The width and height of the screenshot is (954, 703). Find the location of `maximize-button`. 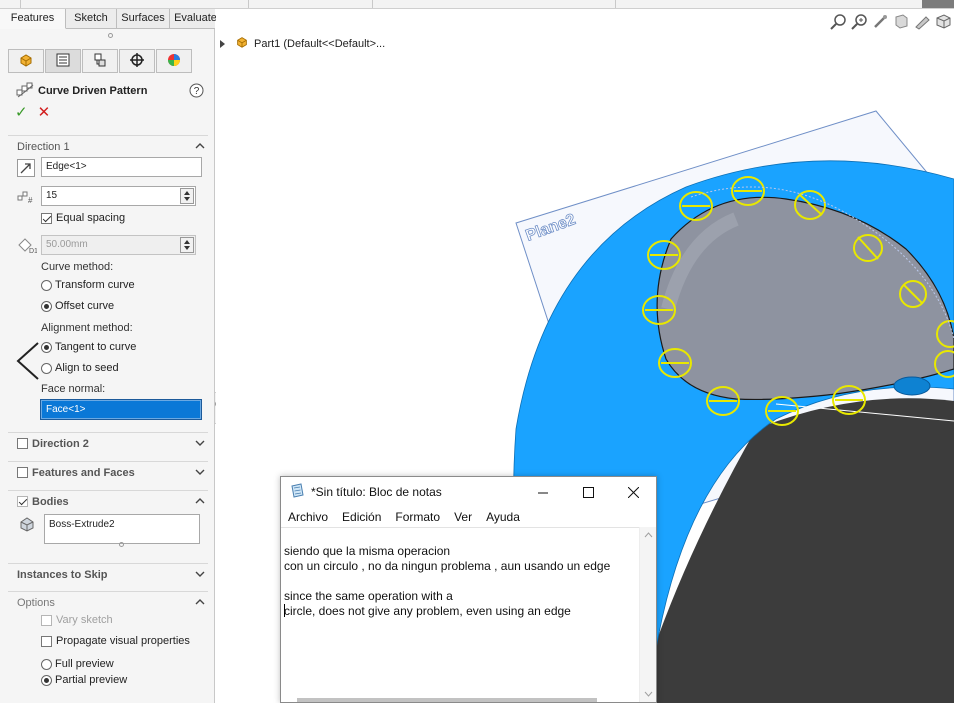

maximize-button is located at coordinates (588, 492).